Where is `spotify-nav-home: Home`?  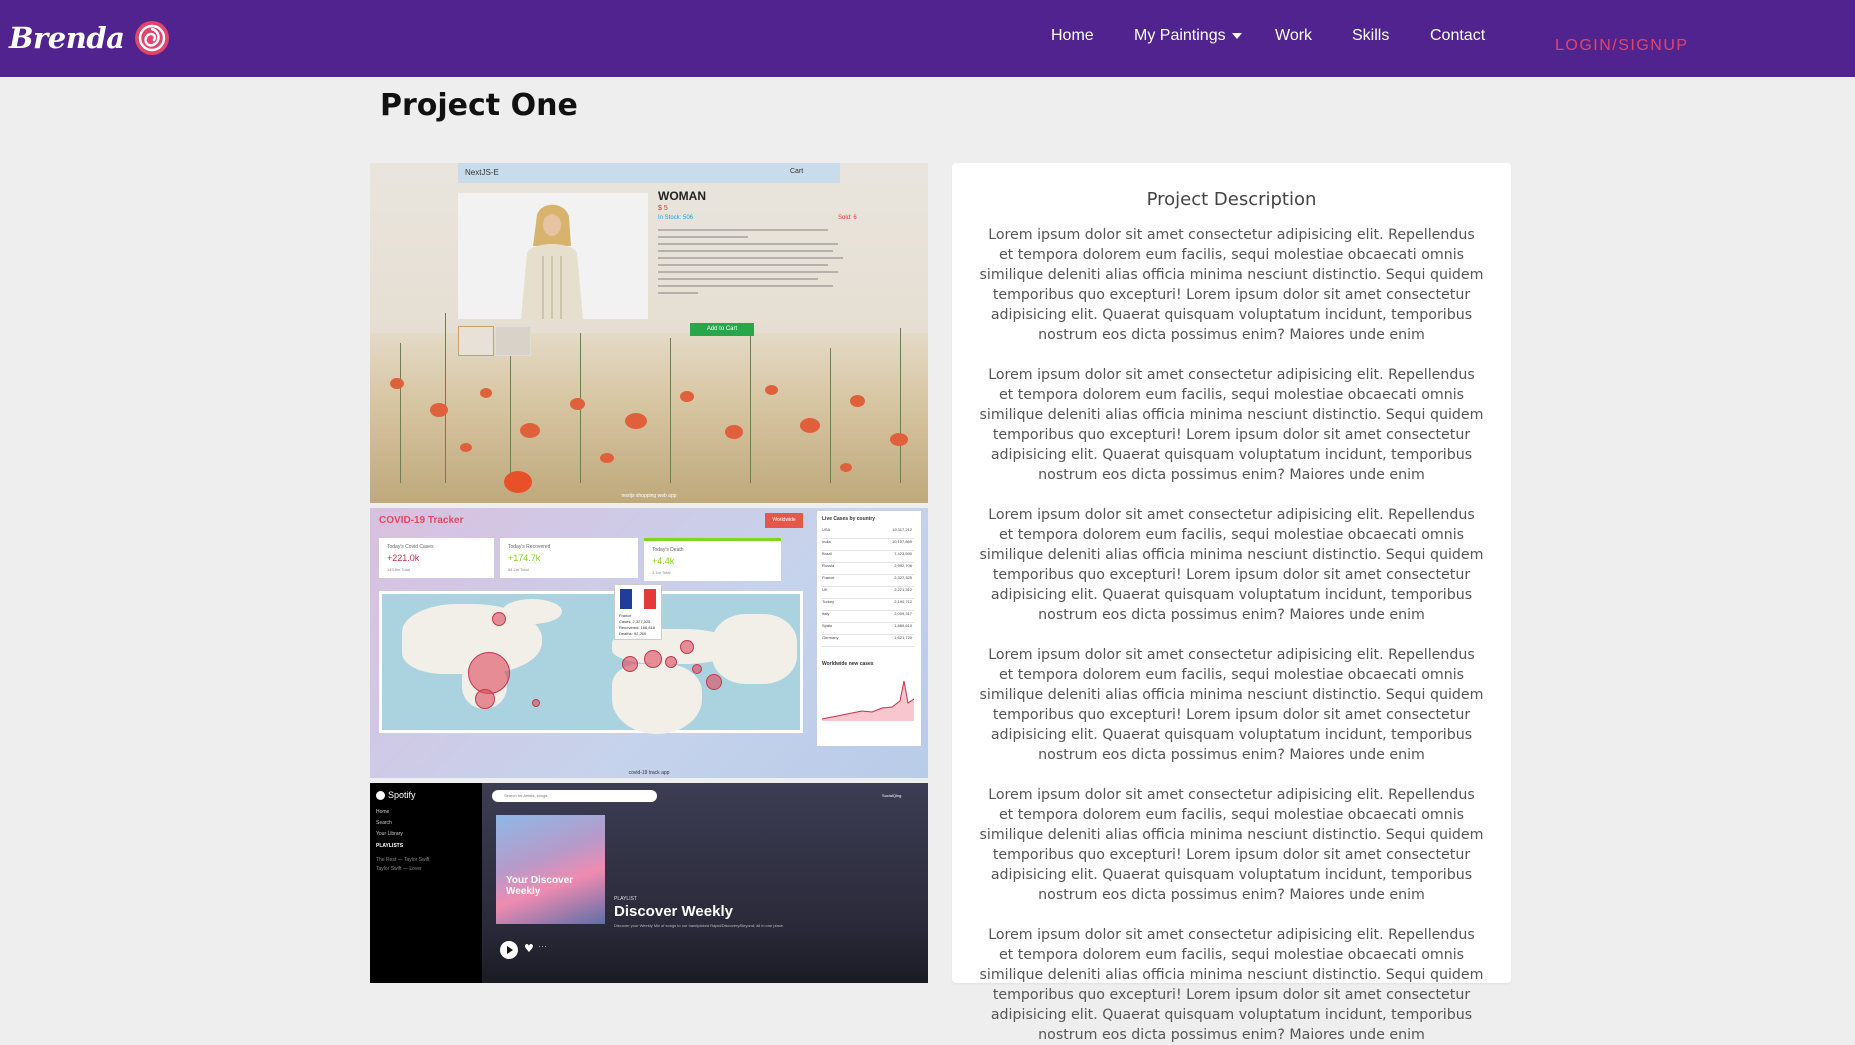
spotify-nav-home: Home is located at coordinates (383, 812).